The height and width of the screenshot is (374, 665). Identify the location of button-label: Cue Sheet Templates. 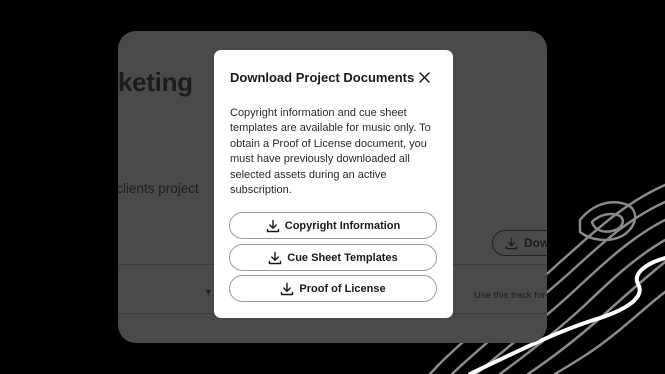
(342, 257).